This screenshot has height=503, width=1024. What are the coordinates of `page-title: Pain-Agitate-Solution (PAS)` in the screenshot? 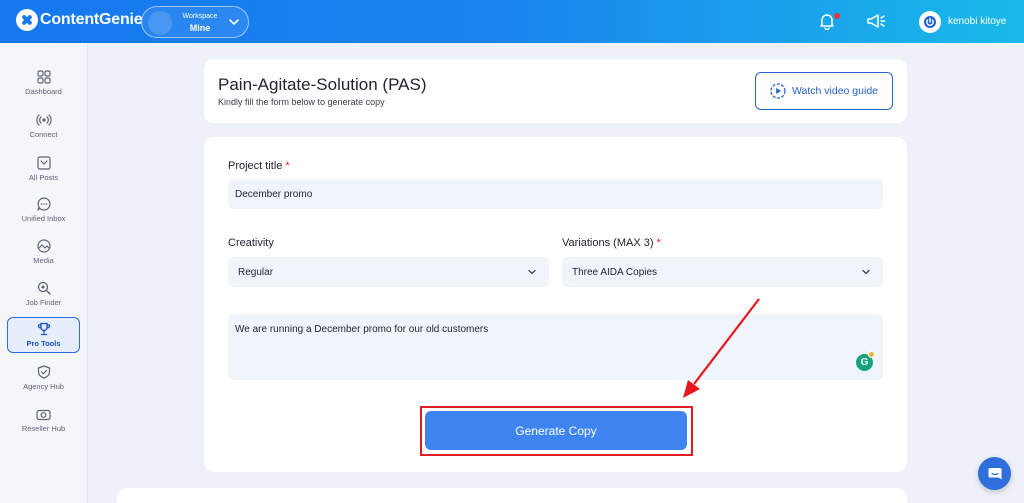 It's located at (322, 84).